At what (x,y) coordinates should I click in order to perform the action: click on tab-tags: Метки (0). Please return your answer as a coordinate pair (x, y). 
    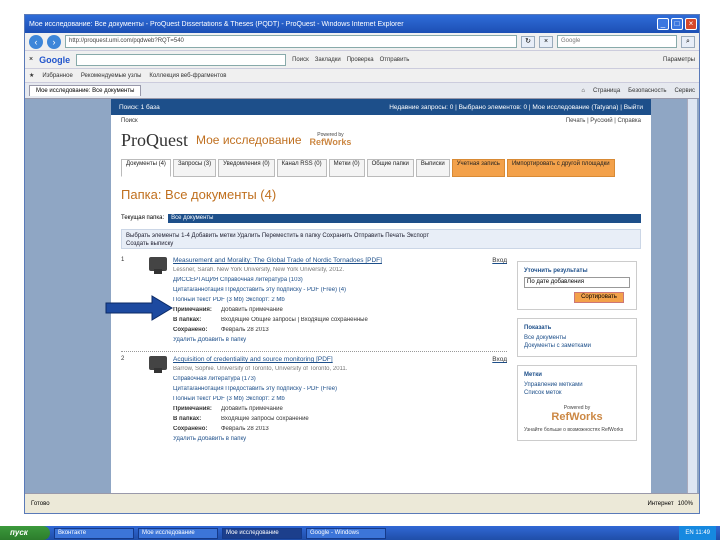
    Looking at the image, I should click on (346, 168).